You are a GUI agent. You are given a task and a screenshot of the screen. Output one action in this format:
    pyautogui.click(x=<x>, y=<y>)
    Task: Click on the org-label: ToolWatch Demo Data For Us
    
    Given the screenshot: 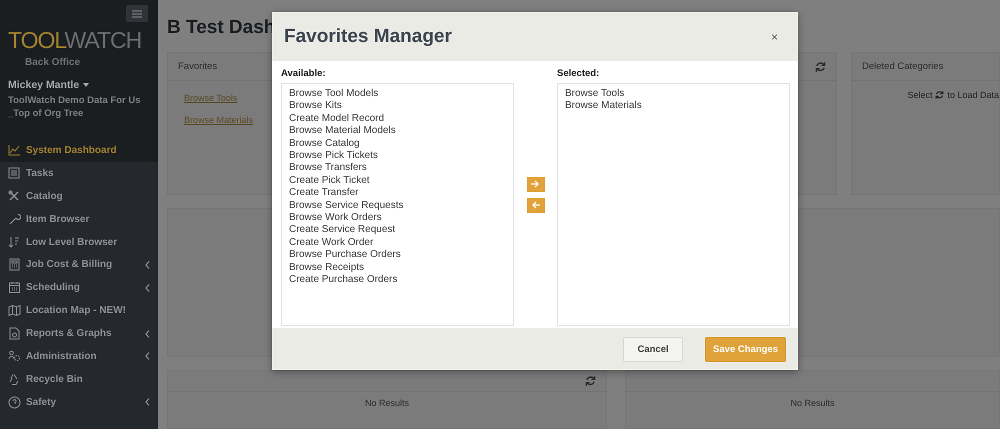 What is the action you would take?
    pyautogui.click(x=75, y=100)
    